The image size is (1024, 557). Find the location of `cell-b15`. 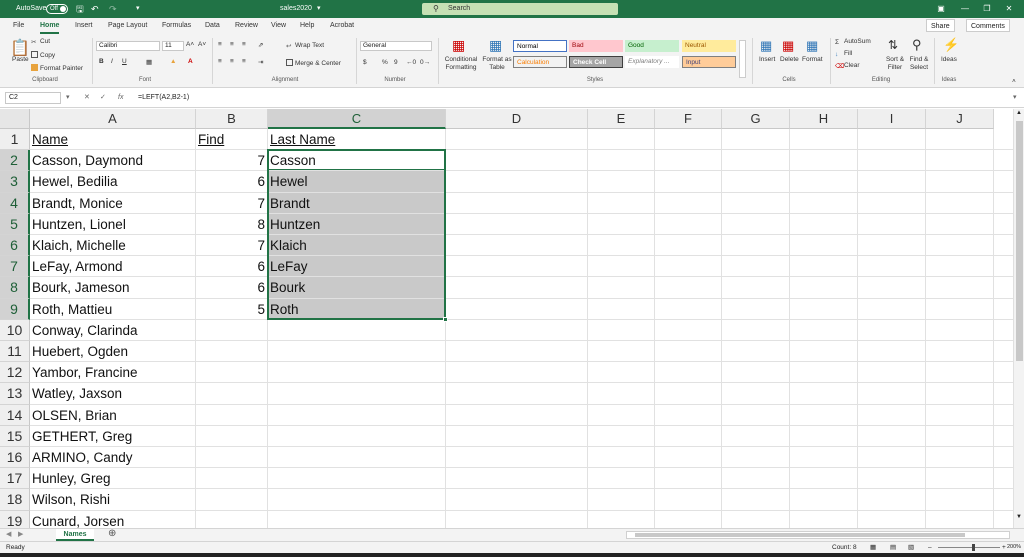

cell-b15 is located at coordinates (232, 436).